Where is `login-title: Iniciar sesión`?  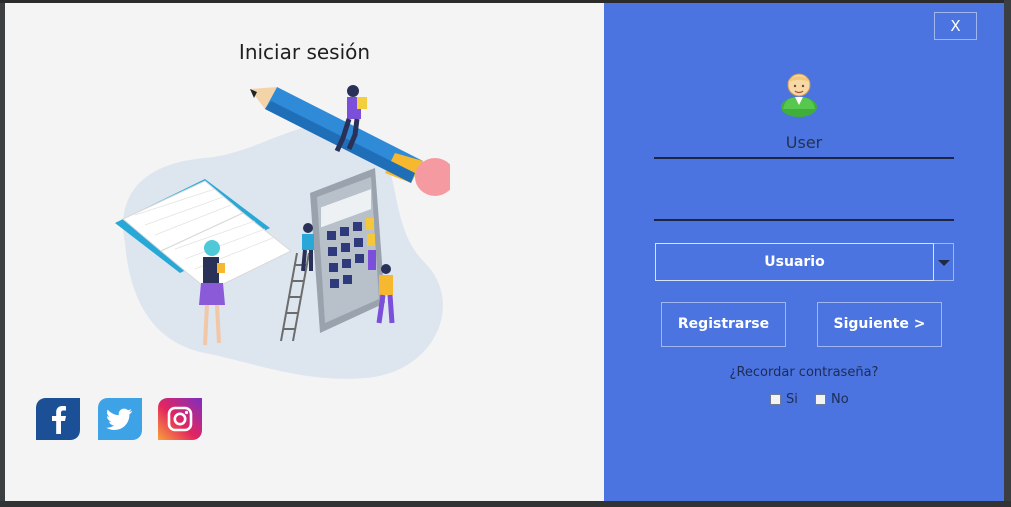 login-title: Iniciar sesión is located at coordinates (304, 52).